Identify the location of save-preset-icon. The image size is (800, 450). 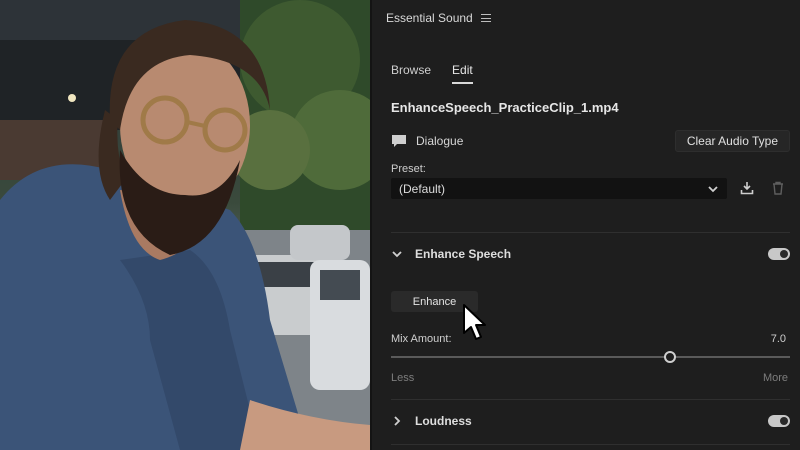
(747, 188).